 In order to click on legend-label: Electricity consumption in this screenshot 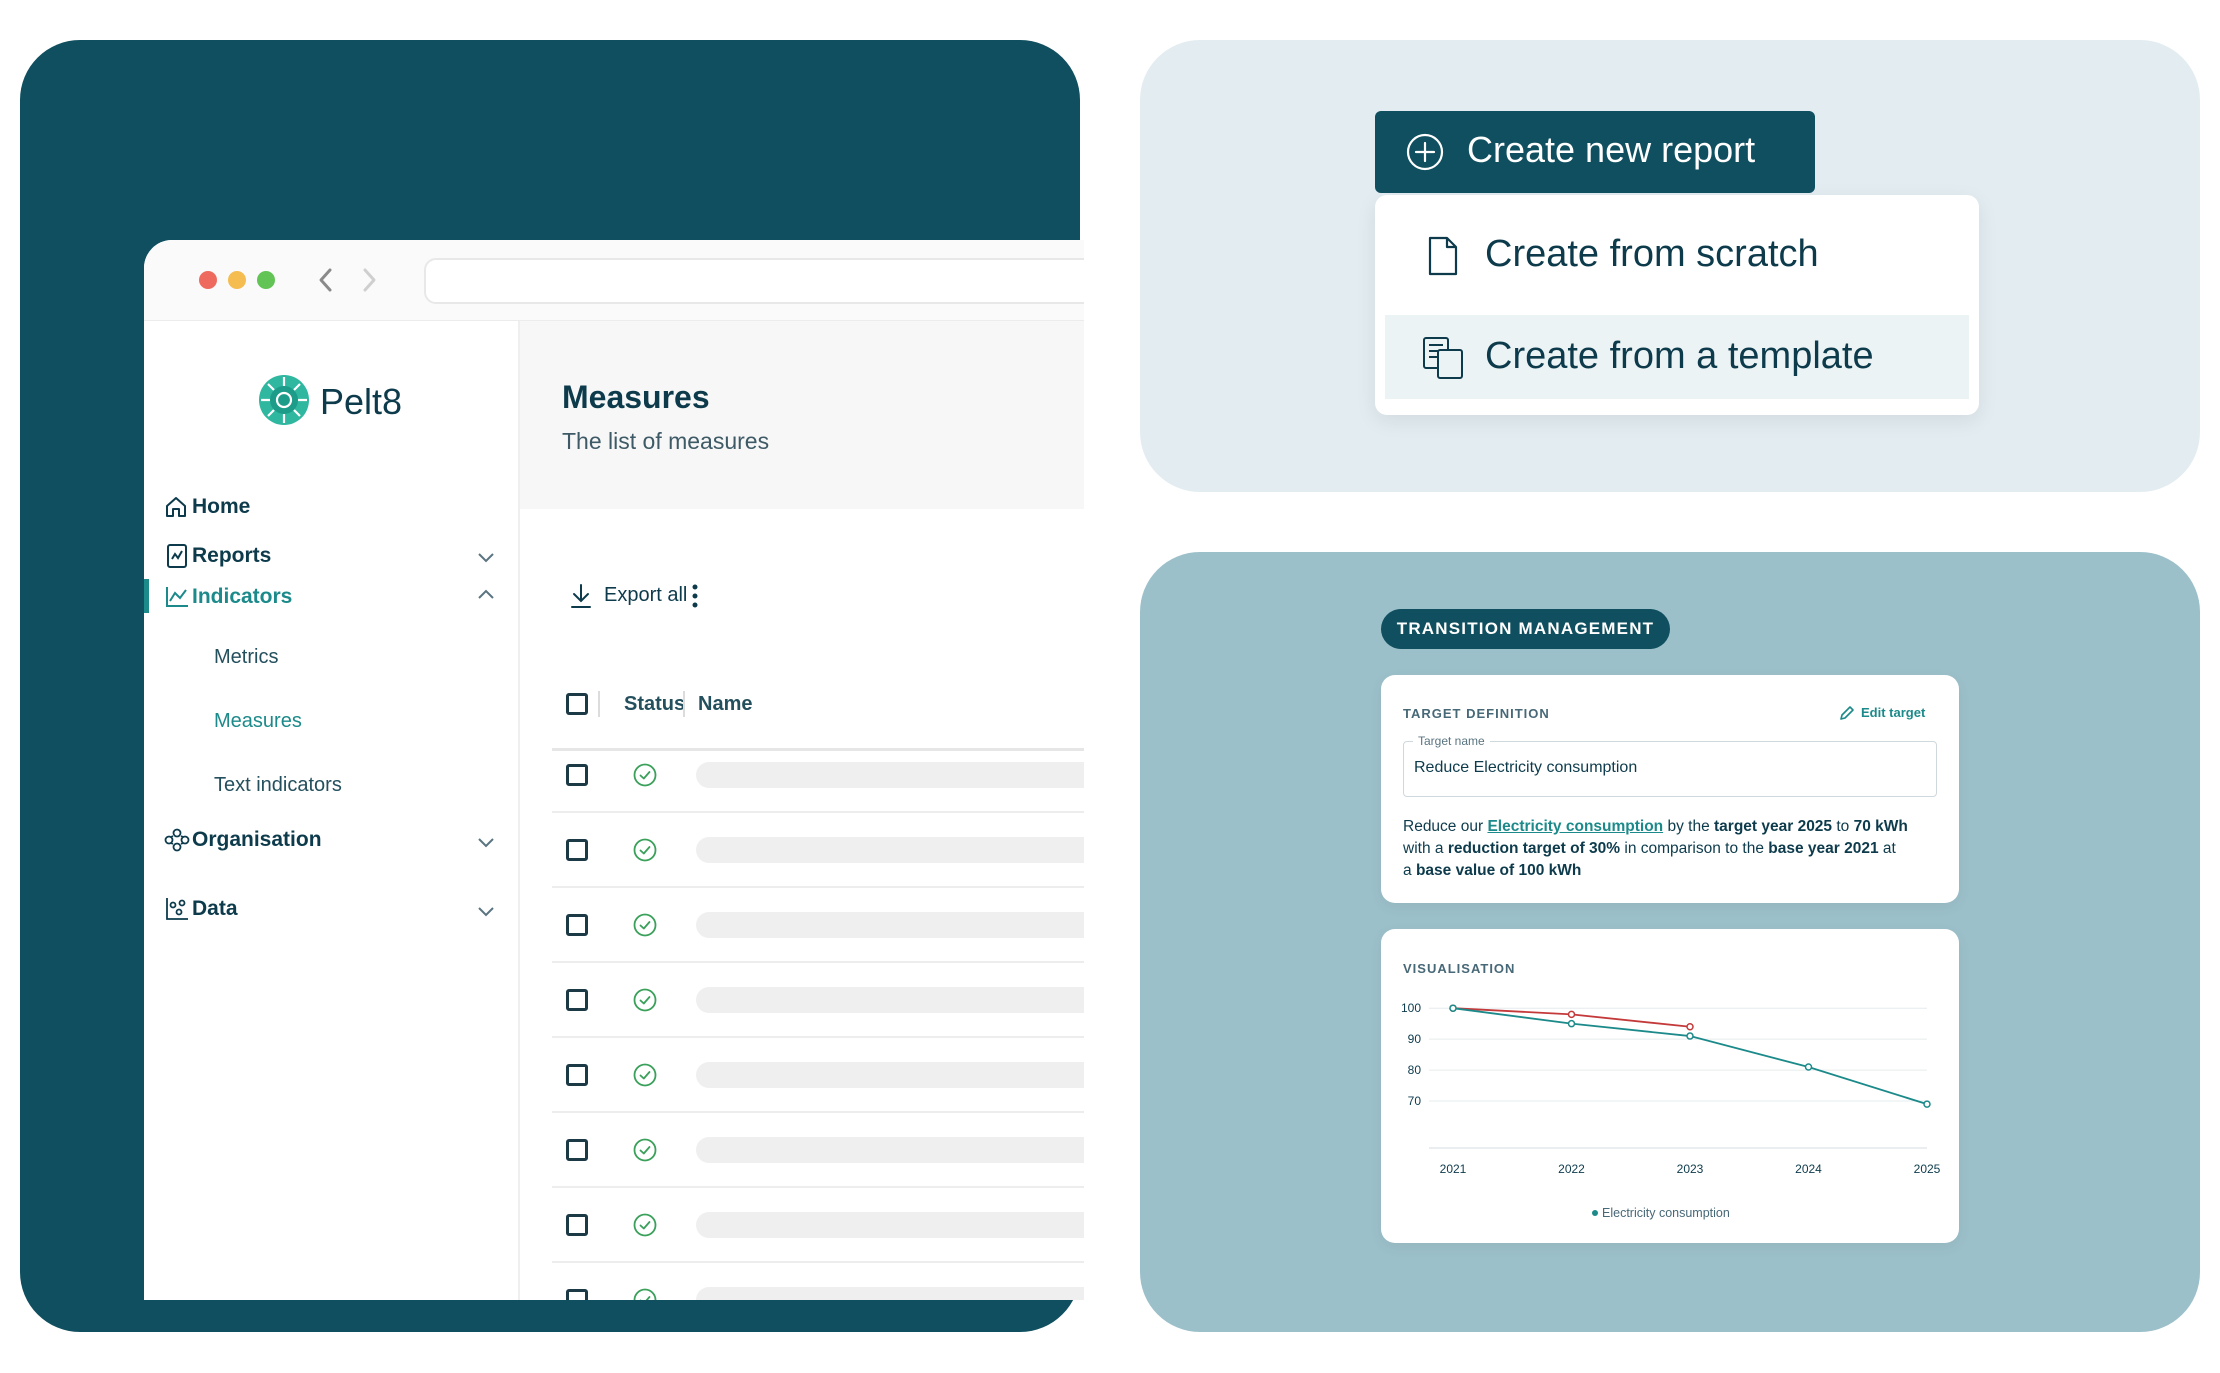, I will do `click(1666, 1213)`.